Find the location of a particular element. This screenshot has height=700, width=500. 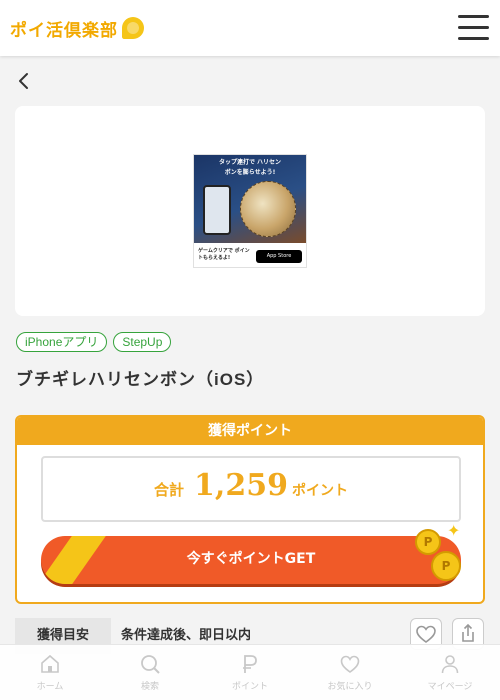

points-header: 獲得ポイント is located at coordinates (250, 431).